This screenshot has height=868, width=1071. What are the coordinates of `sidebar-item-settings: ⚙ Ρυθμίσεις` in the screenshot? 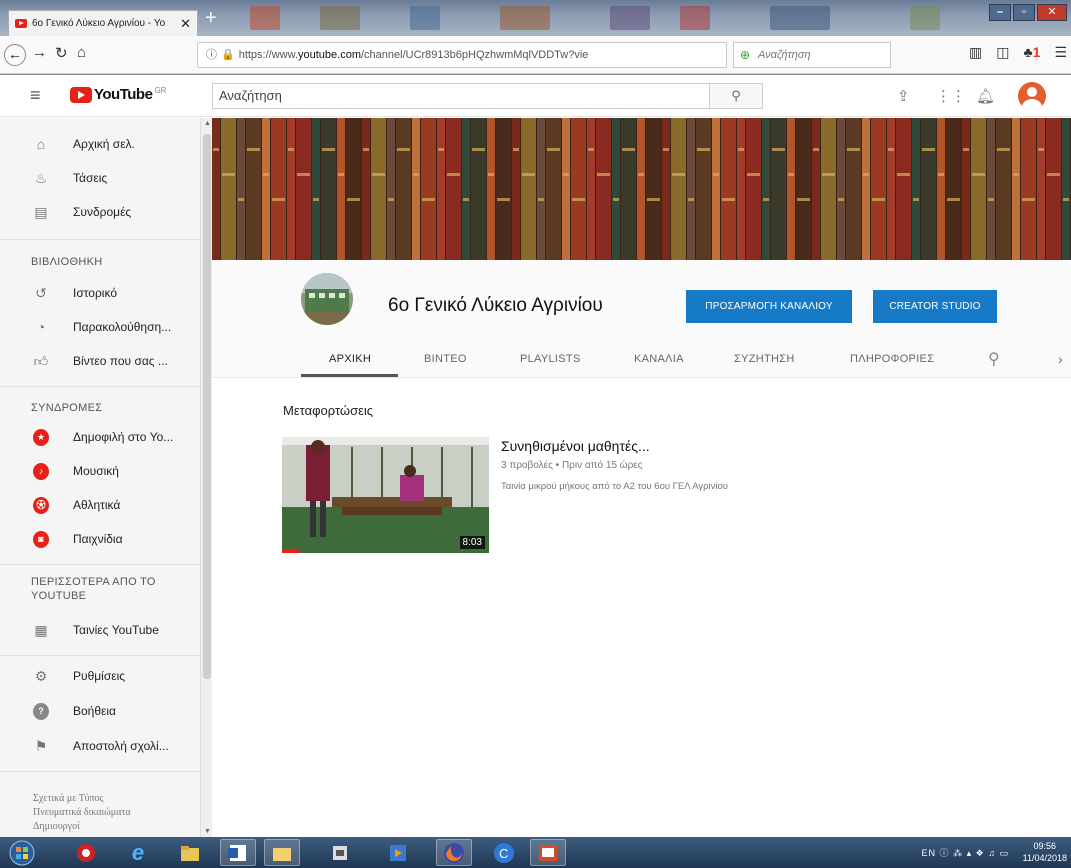 It's located at (100, 676).